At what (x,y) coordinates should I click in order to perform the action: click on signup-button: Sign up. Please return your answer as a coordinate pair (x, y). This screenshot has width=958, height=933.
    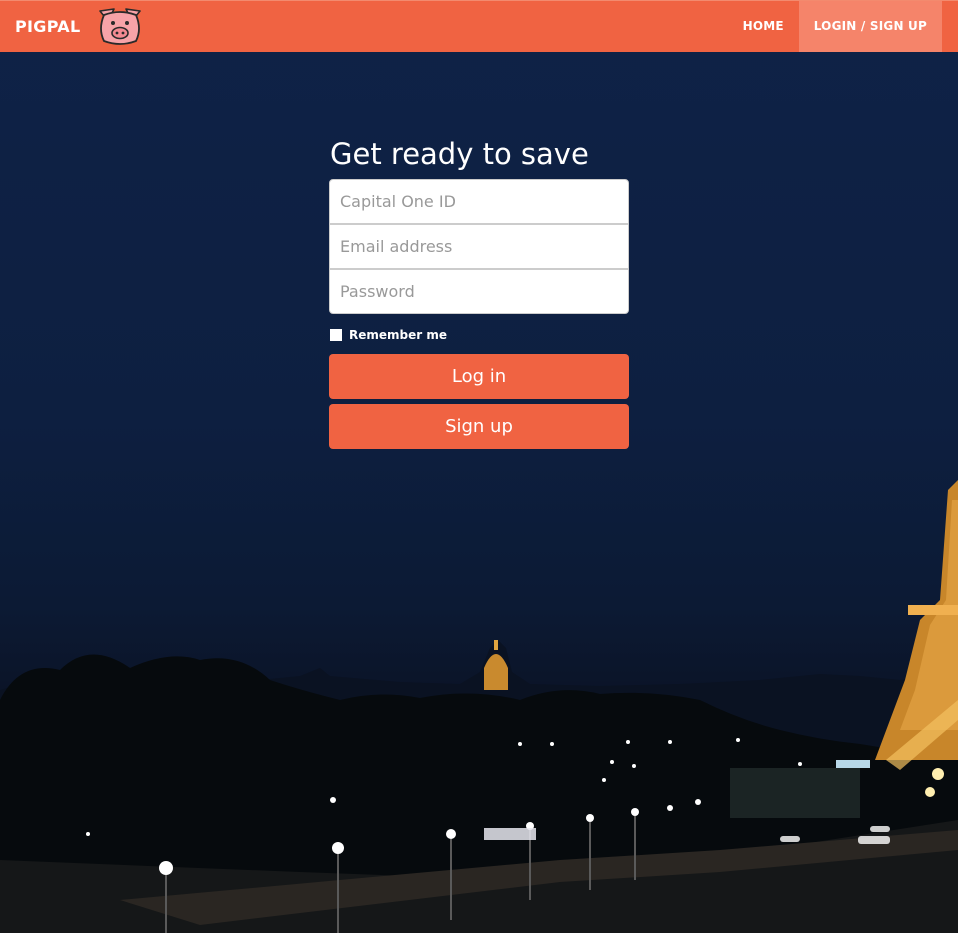
    Looking at the image, I should click on (479, 426).